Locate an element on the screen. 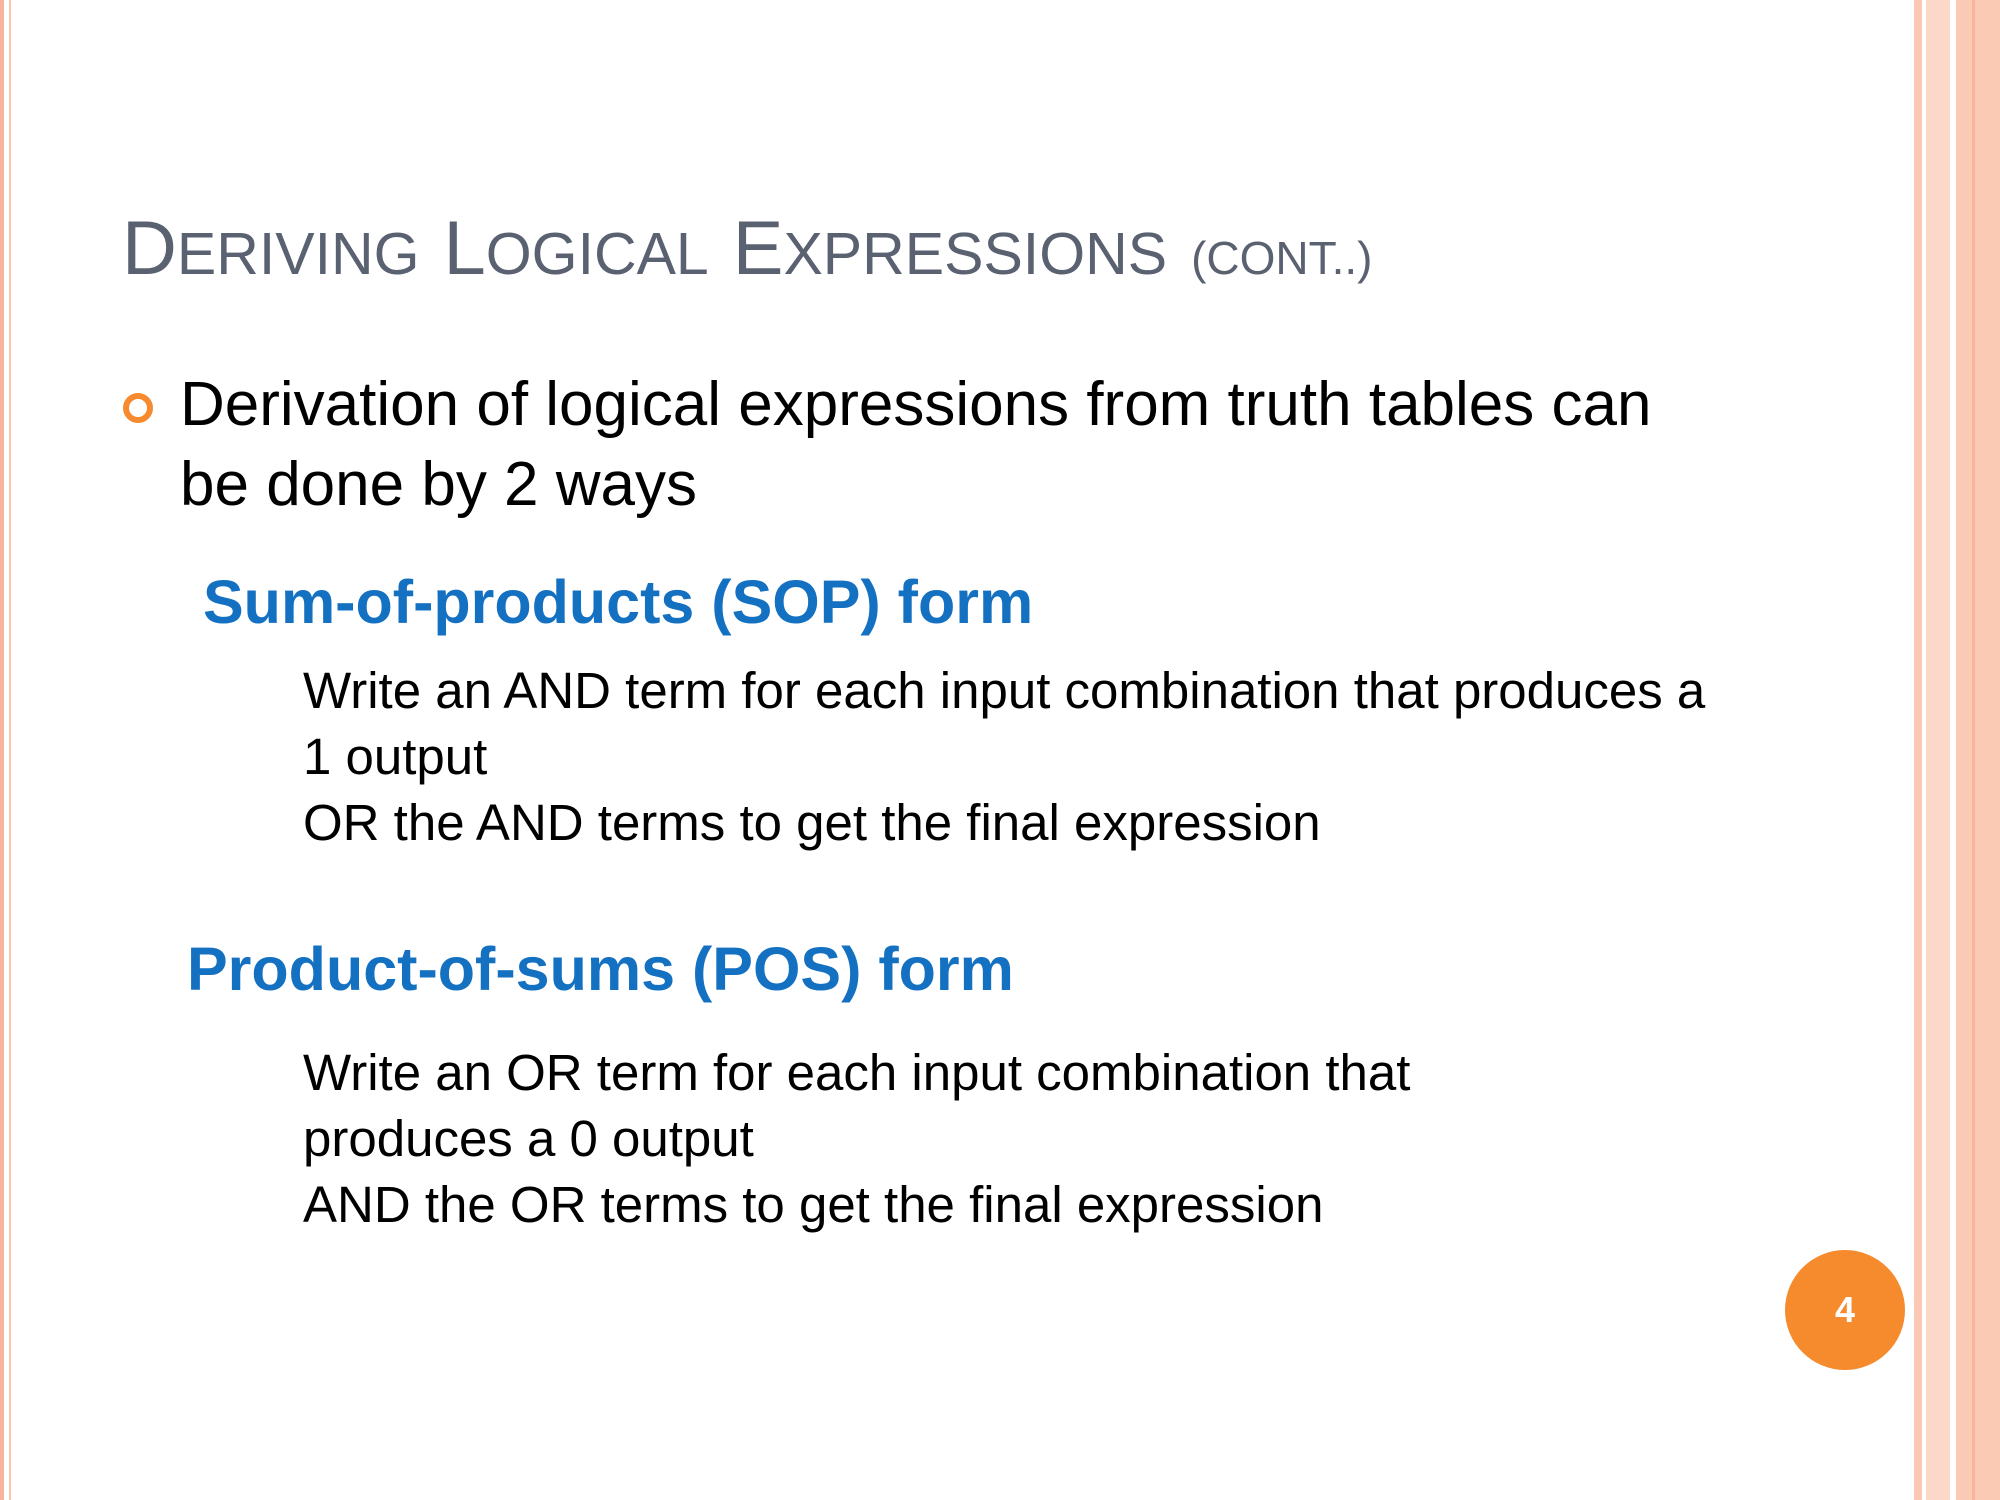 Image resolution: width=2000 pixels, height=1500 pixels. bullet-circle-icon is located at coordinates (138, 408).